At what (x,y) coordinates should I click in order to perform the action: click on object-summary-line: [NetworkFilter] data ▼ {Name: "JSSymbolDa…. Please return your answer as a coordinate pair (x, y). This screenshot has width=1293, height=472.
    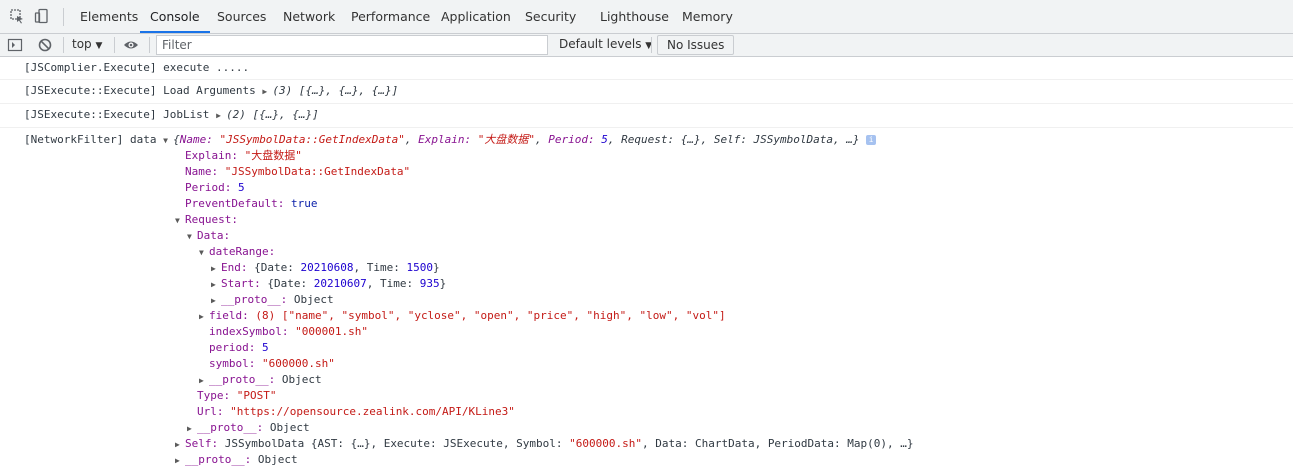
    Looking at the image, I should click on (450, 140).